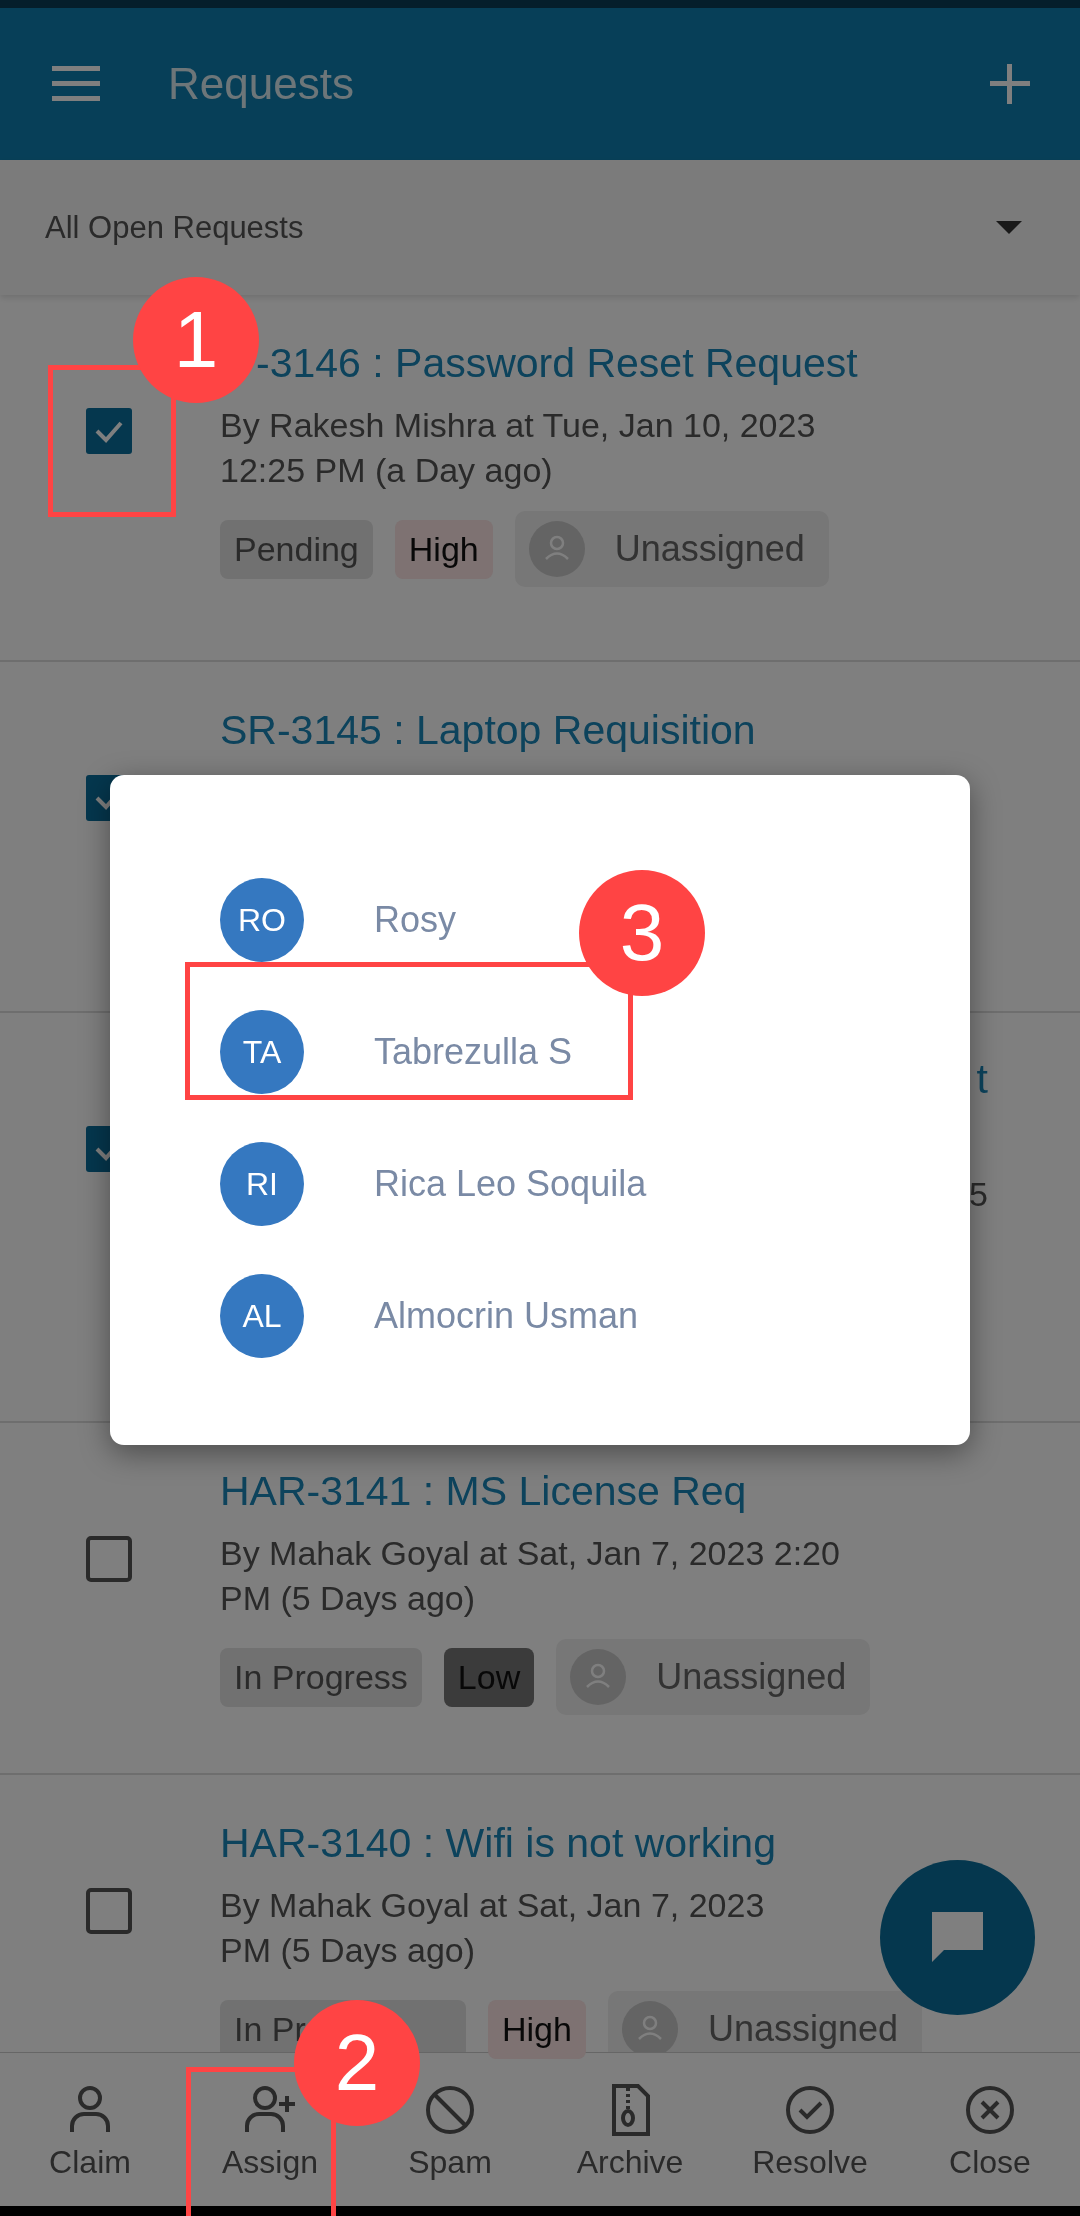  I want to click on chat-button, so click(957, 1937).